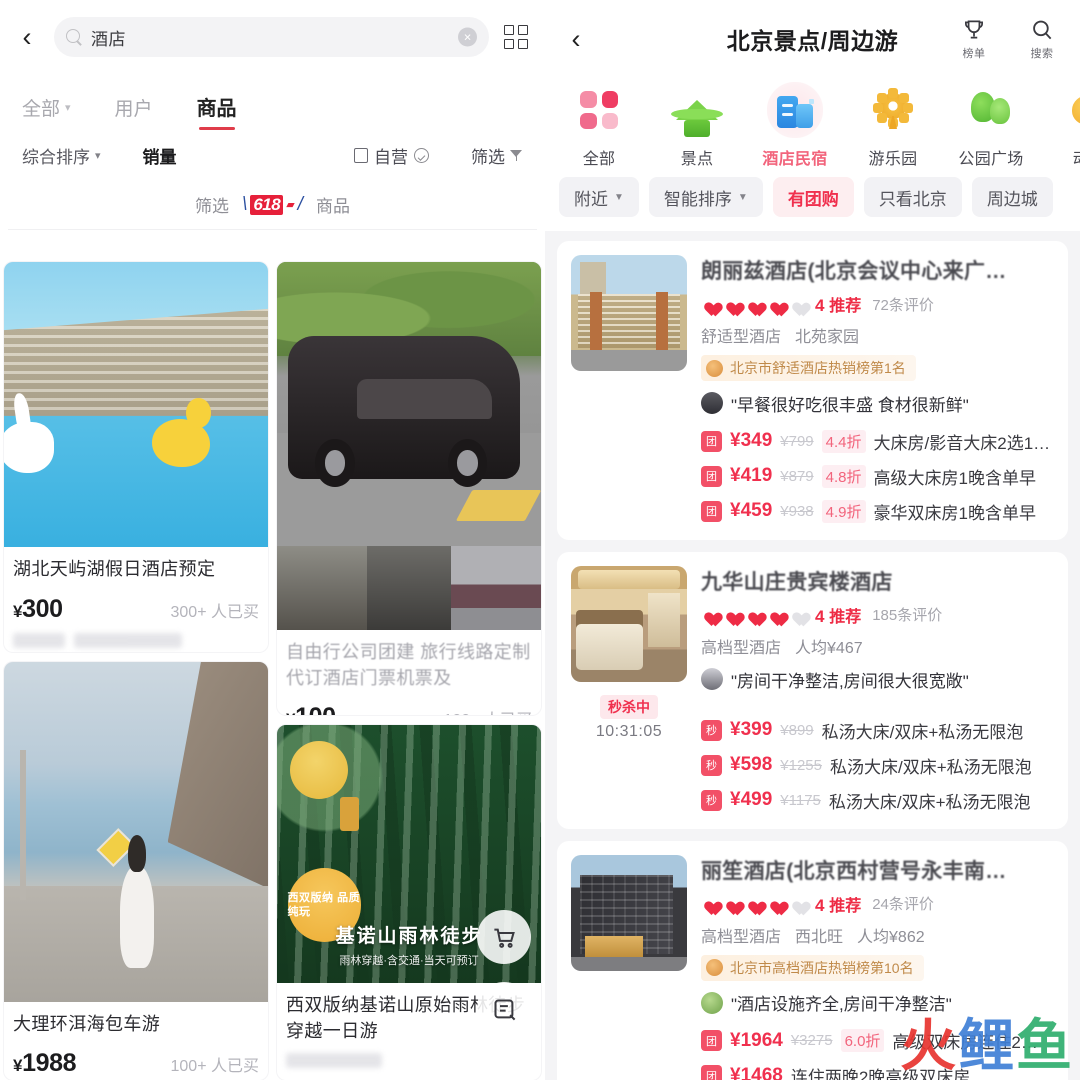 The width and height of the screenshot is (1080, 1080). Describe the element at coordinates (850, 405) in the screenshot. I see `quote-text: "早餐很好吃很丰盛 食材很新鲜"` at that location.